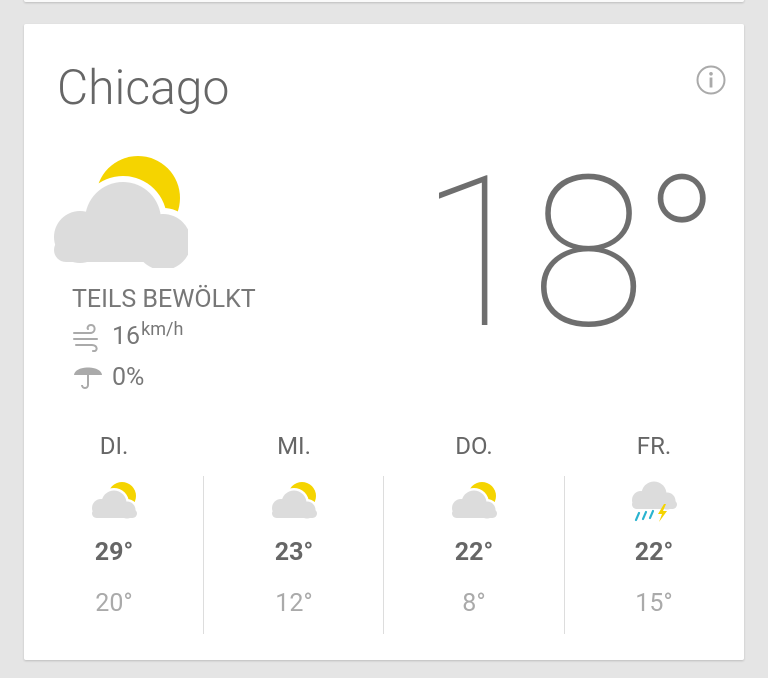 The width and height of the screenshot is (768, 678). Describe the element at coordinates (654, 603) in the screenshot. I see `forecast-low: 15°` at that location.